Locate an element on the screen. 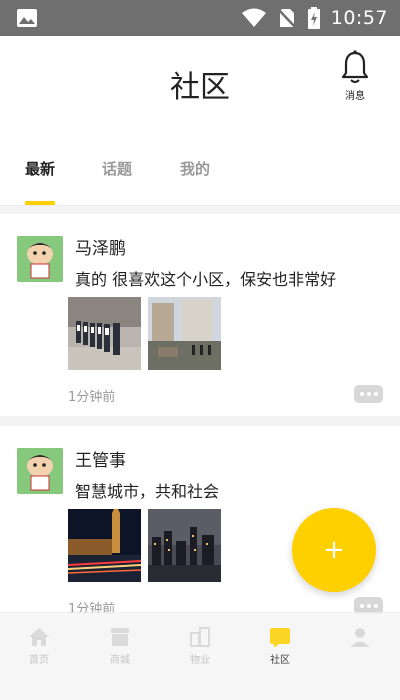 This screenshot has height=700, width=400. bottom-navigation: 首页 商城 物业 社区 is located at coordinates (200, 656).